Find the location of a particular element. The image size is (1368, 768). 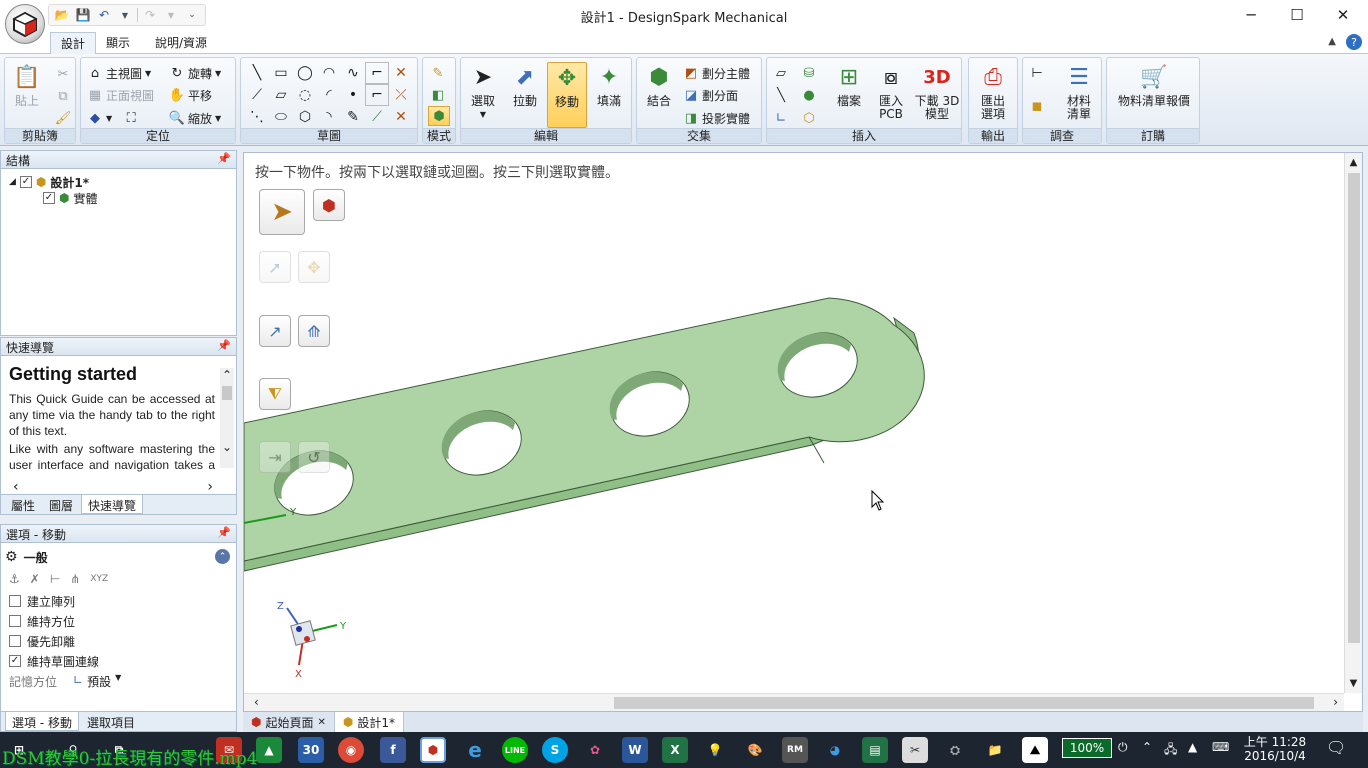

network-icon: 🖧 is located at coordinates (1170, 750).